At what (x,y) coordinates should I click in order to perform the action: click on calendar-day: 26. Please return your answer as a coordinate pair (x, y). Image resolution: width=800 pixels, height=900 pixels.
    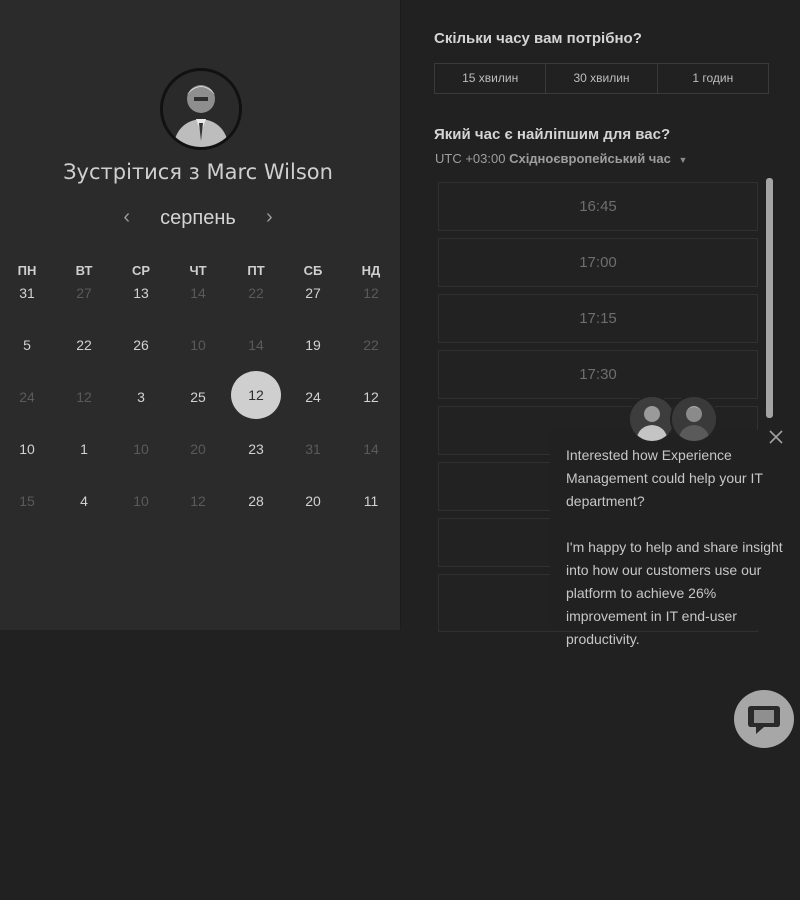
    Looking at the image, I should click on (141, 345).